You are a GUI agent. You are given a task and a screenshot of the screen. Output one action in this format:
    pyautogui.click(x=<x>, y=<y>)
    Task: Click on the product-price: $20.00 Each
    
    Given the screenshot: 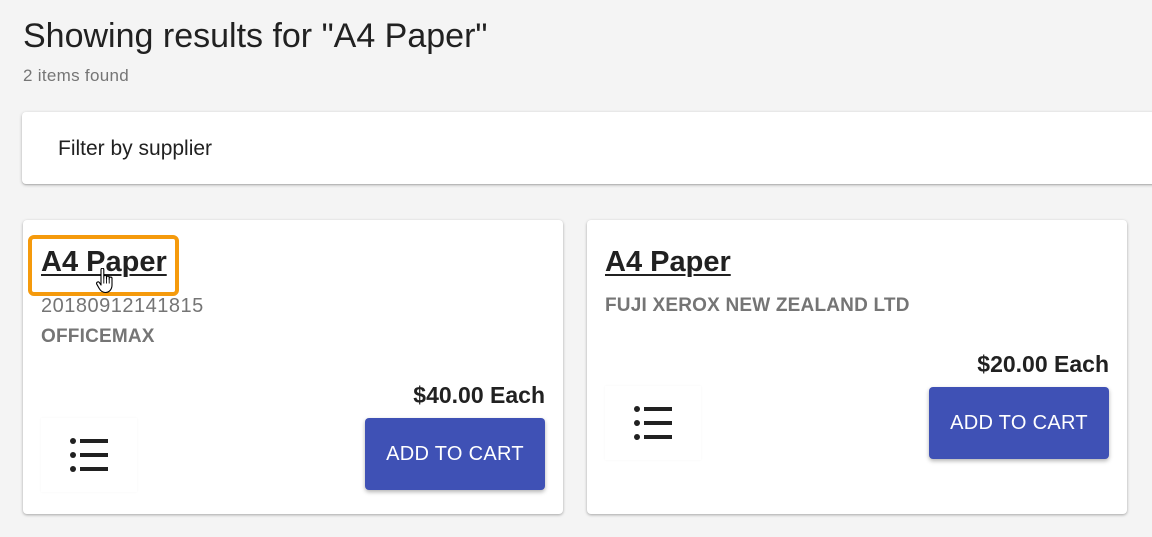 What is the action you would take?
    pyautogui.click(x=1043, y=364)
    